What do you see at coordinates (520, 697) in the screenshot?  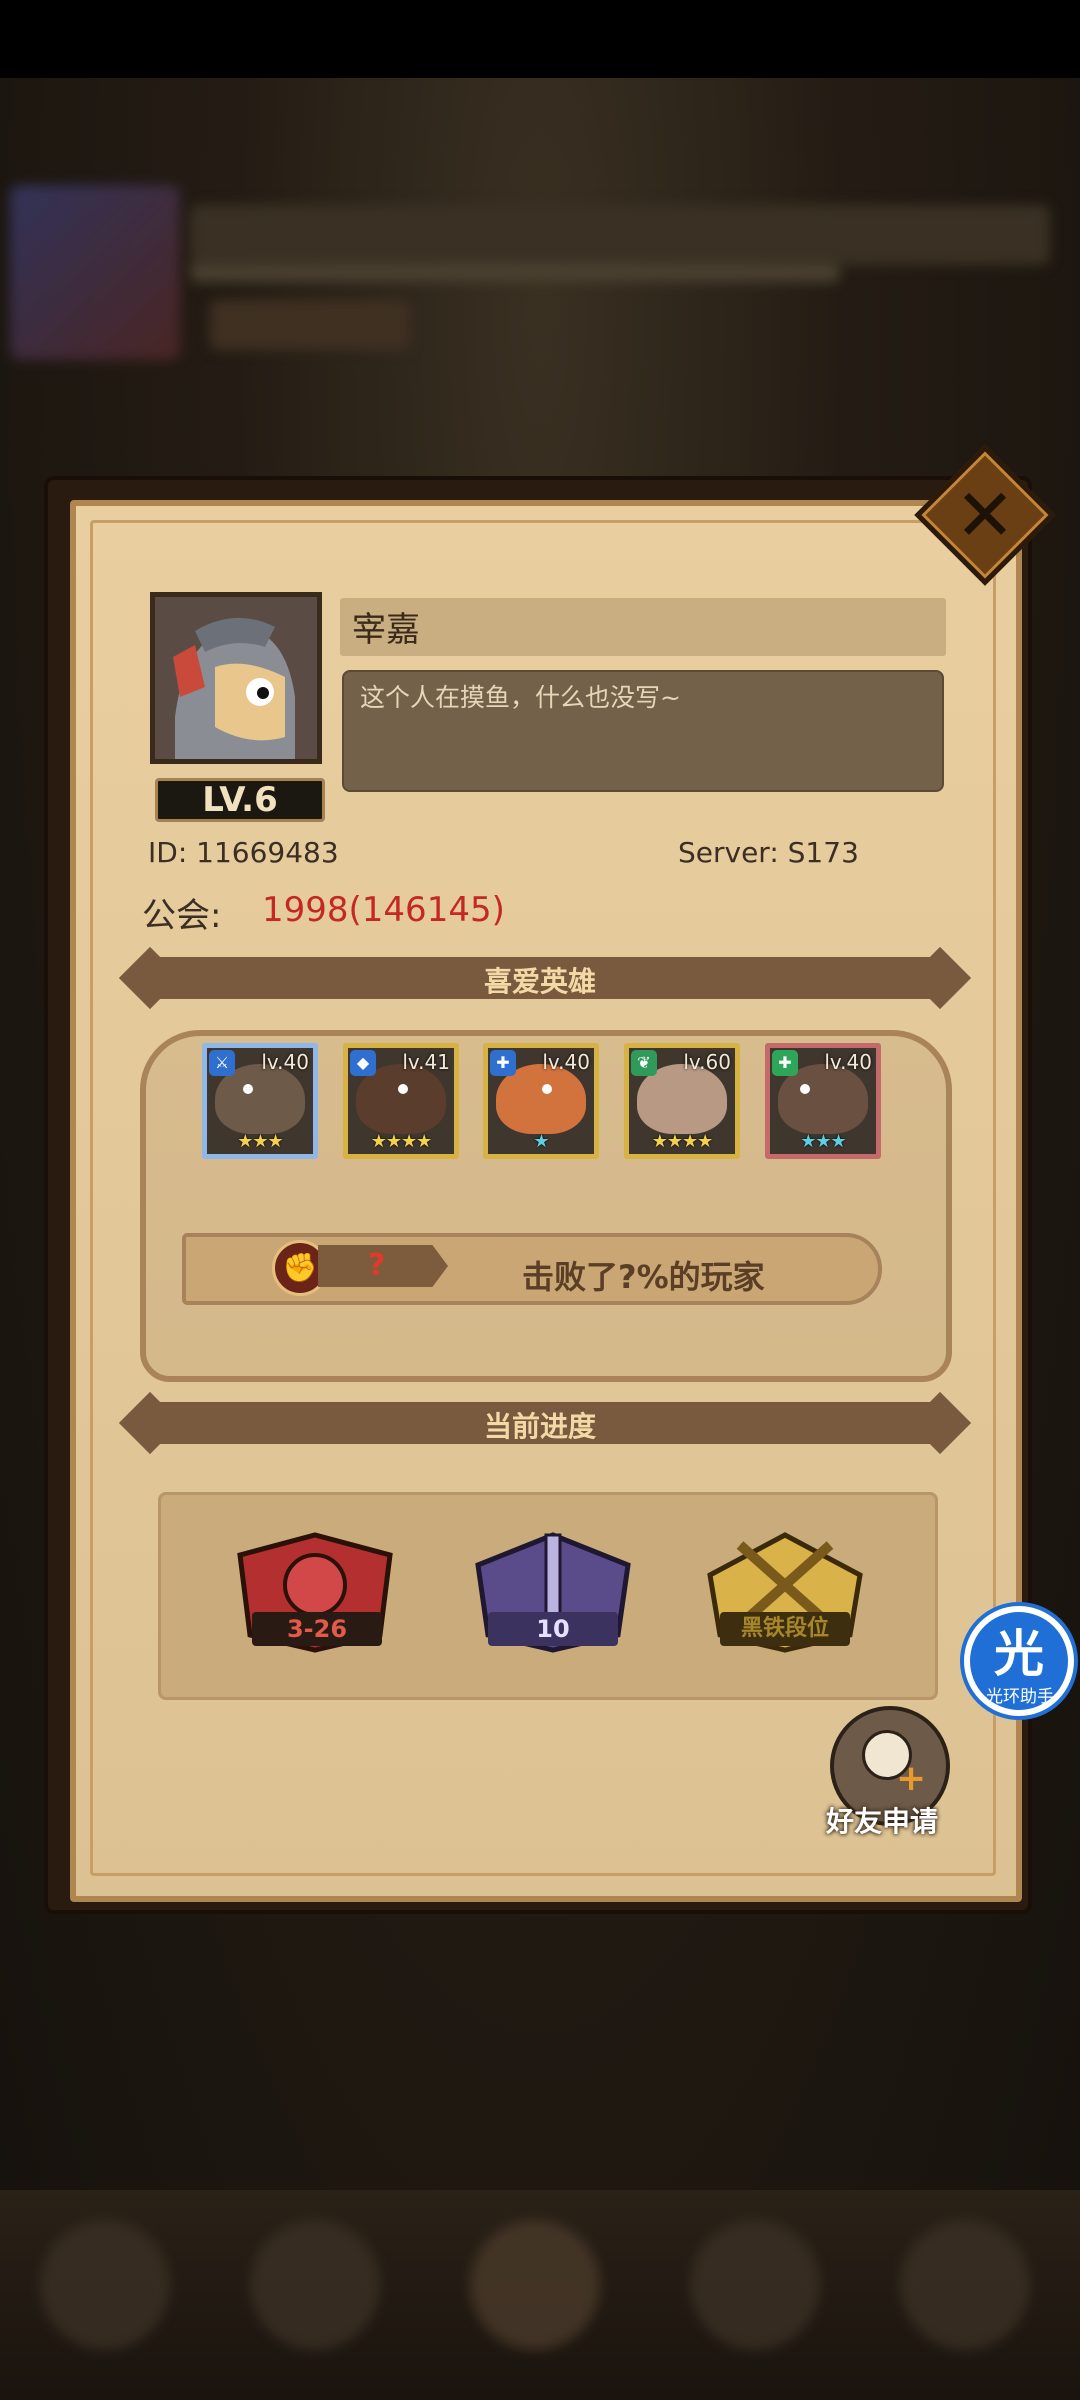 I see `signature-text: 这个人在摸鱼，什么也没写~` at bounding box center [520, 697].